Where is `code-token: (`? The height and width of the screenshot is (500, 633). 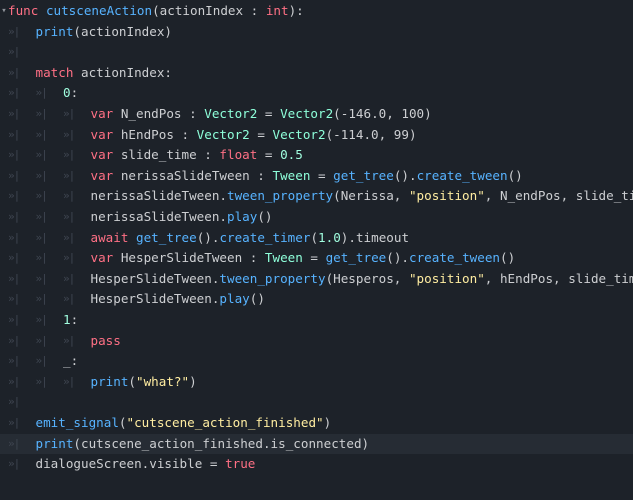 code-token: ( is located at coordinates (122, 422).